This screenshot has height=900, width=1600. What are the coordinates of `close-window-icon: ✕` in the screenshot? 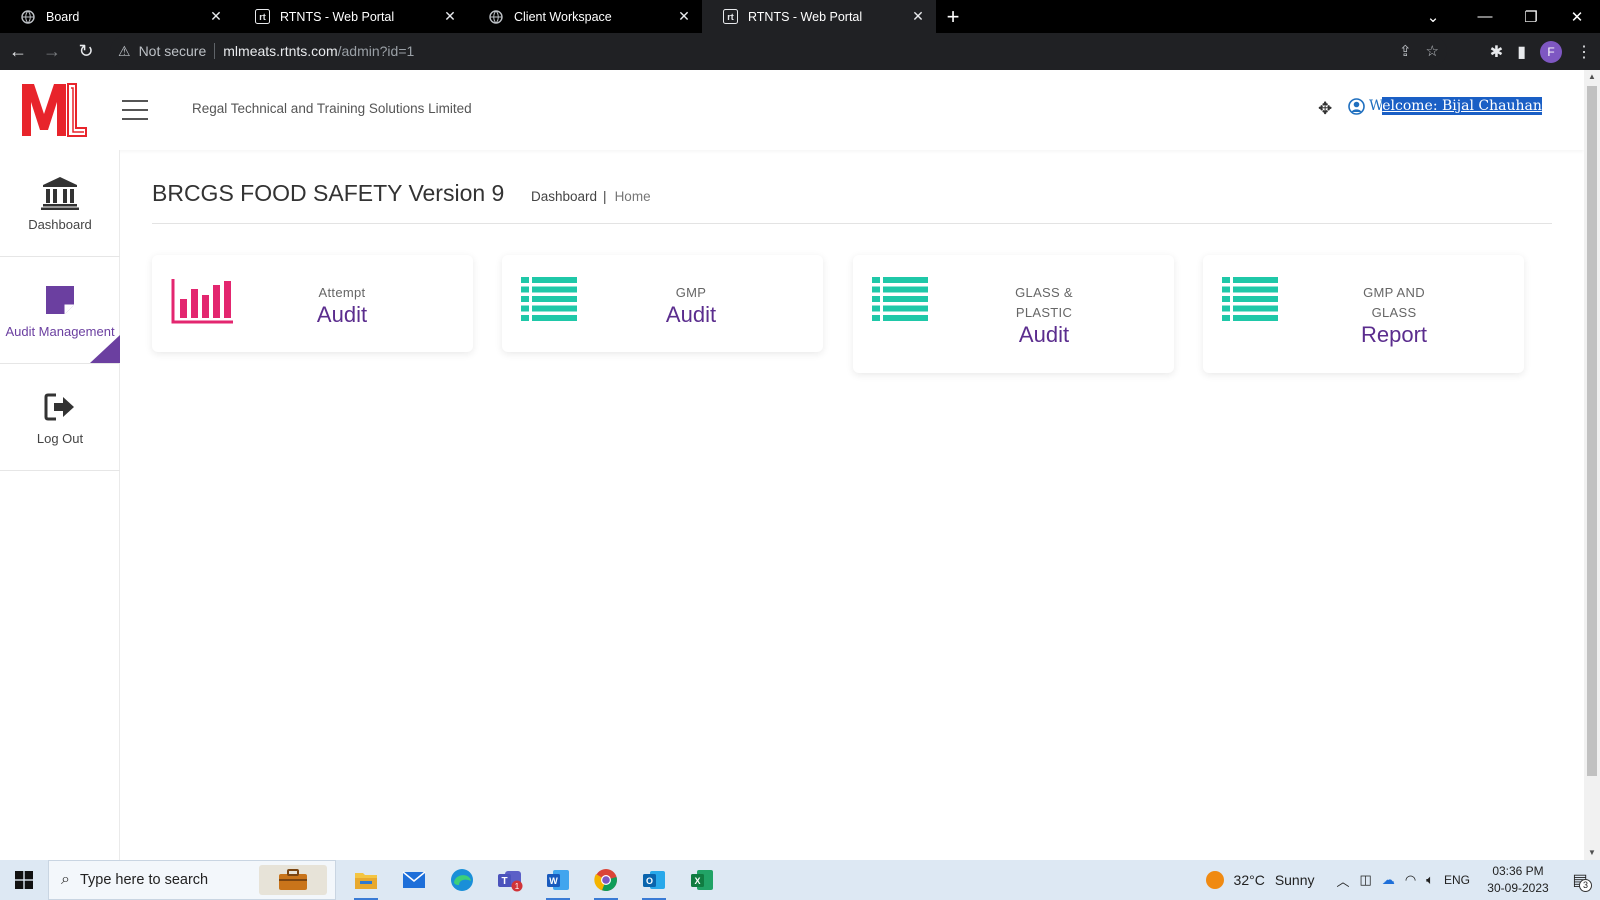 It's located at (1577, 17).